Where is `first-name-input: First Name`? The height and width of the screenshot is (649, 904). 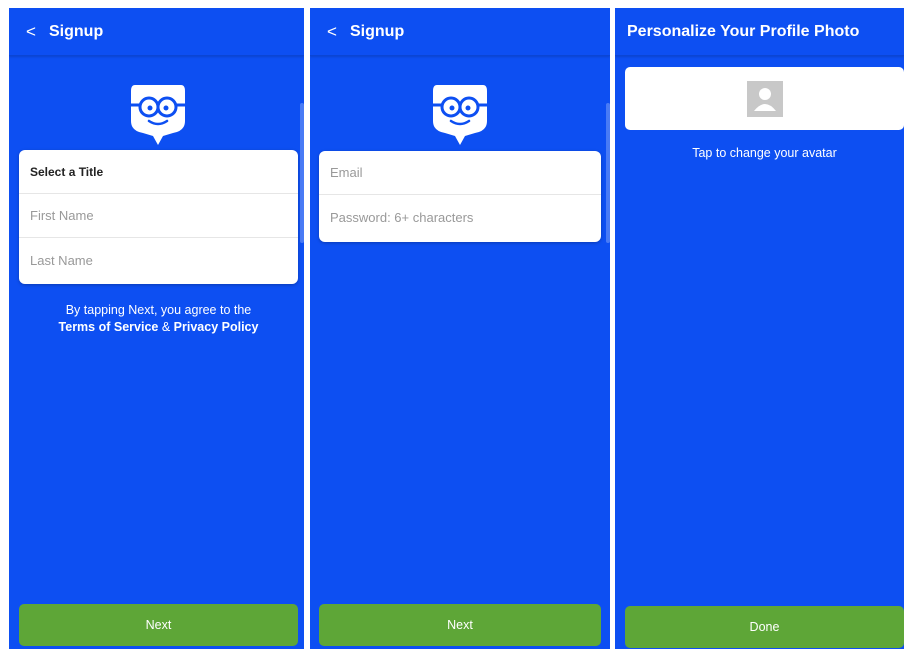 first-name-input: First Name is located at coordinates (158, 216).